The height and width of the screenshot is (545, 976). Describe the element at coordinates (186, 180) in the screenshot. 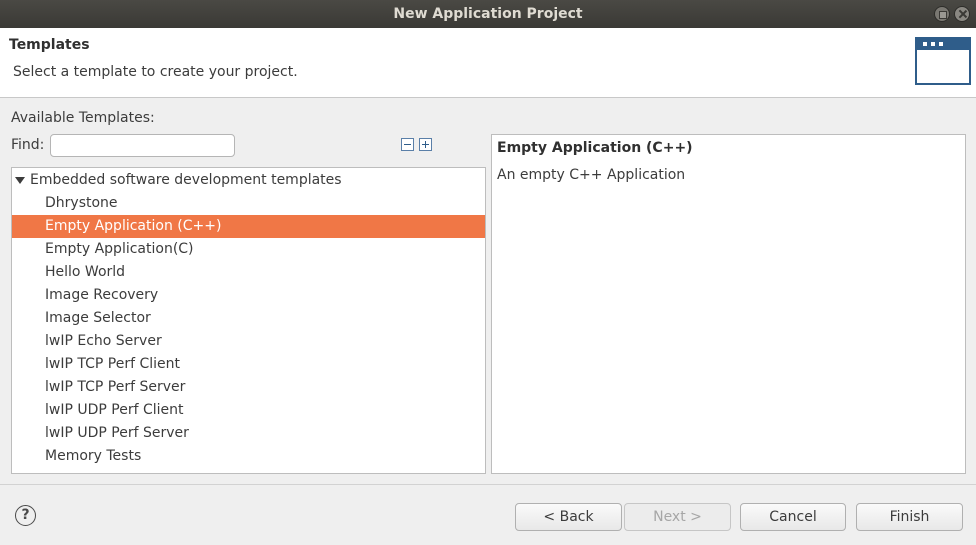

I see `tree-root-label: Embedded software development templates` at that location.